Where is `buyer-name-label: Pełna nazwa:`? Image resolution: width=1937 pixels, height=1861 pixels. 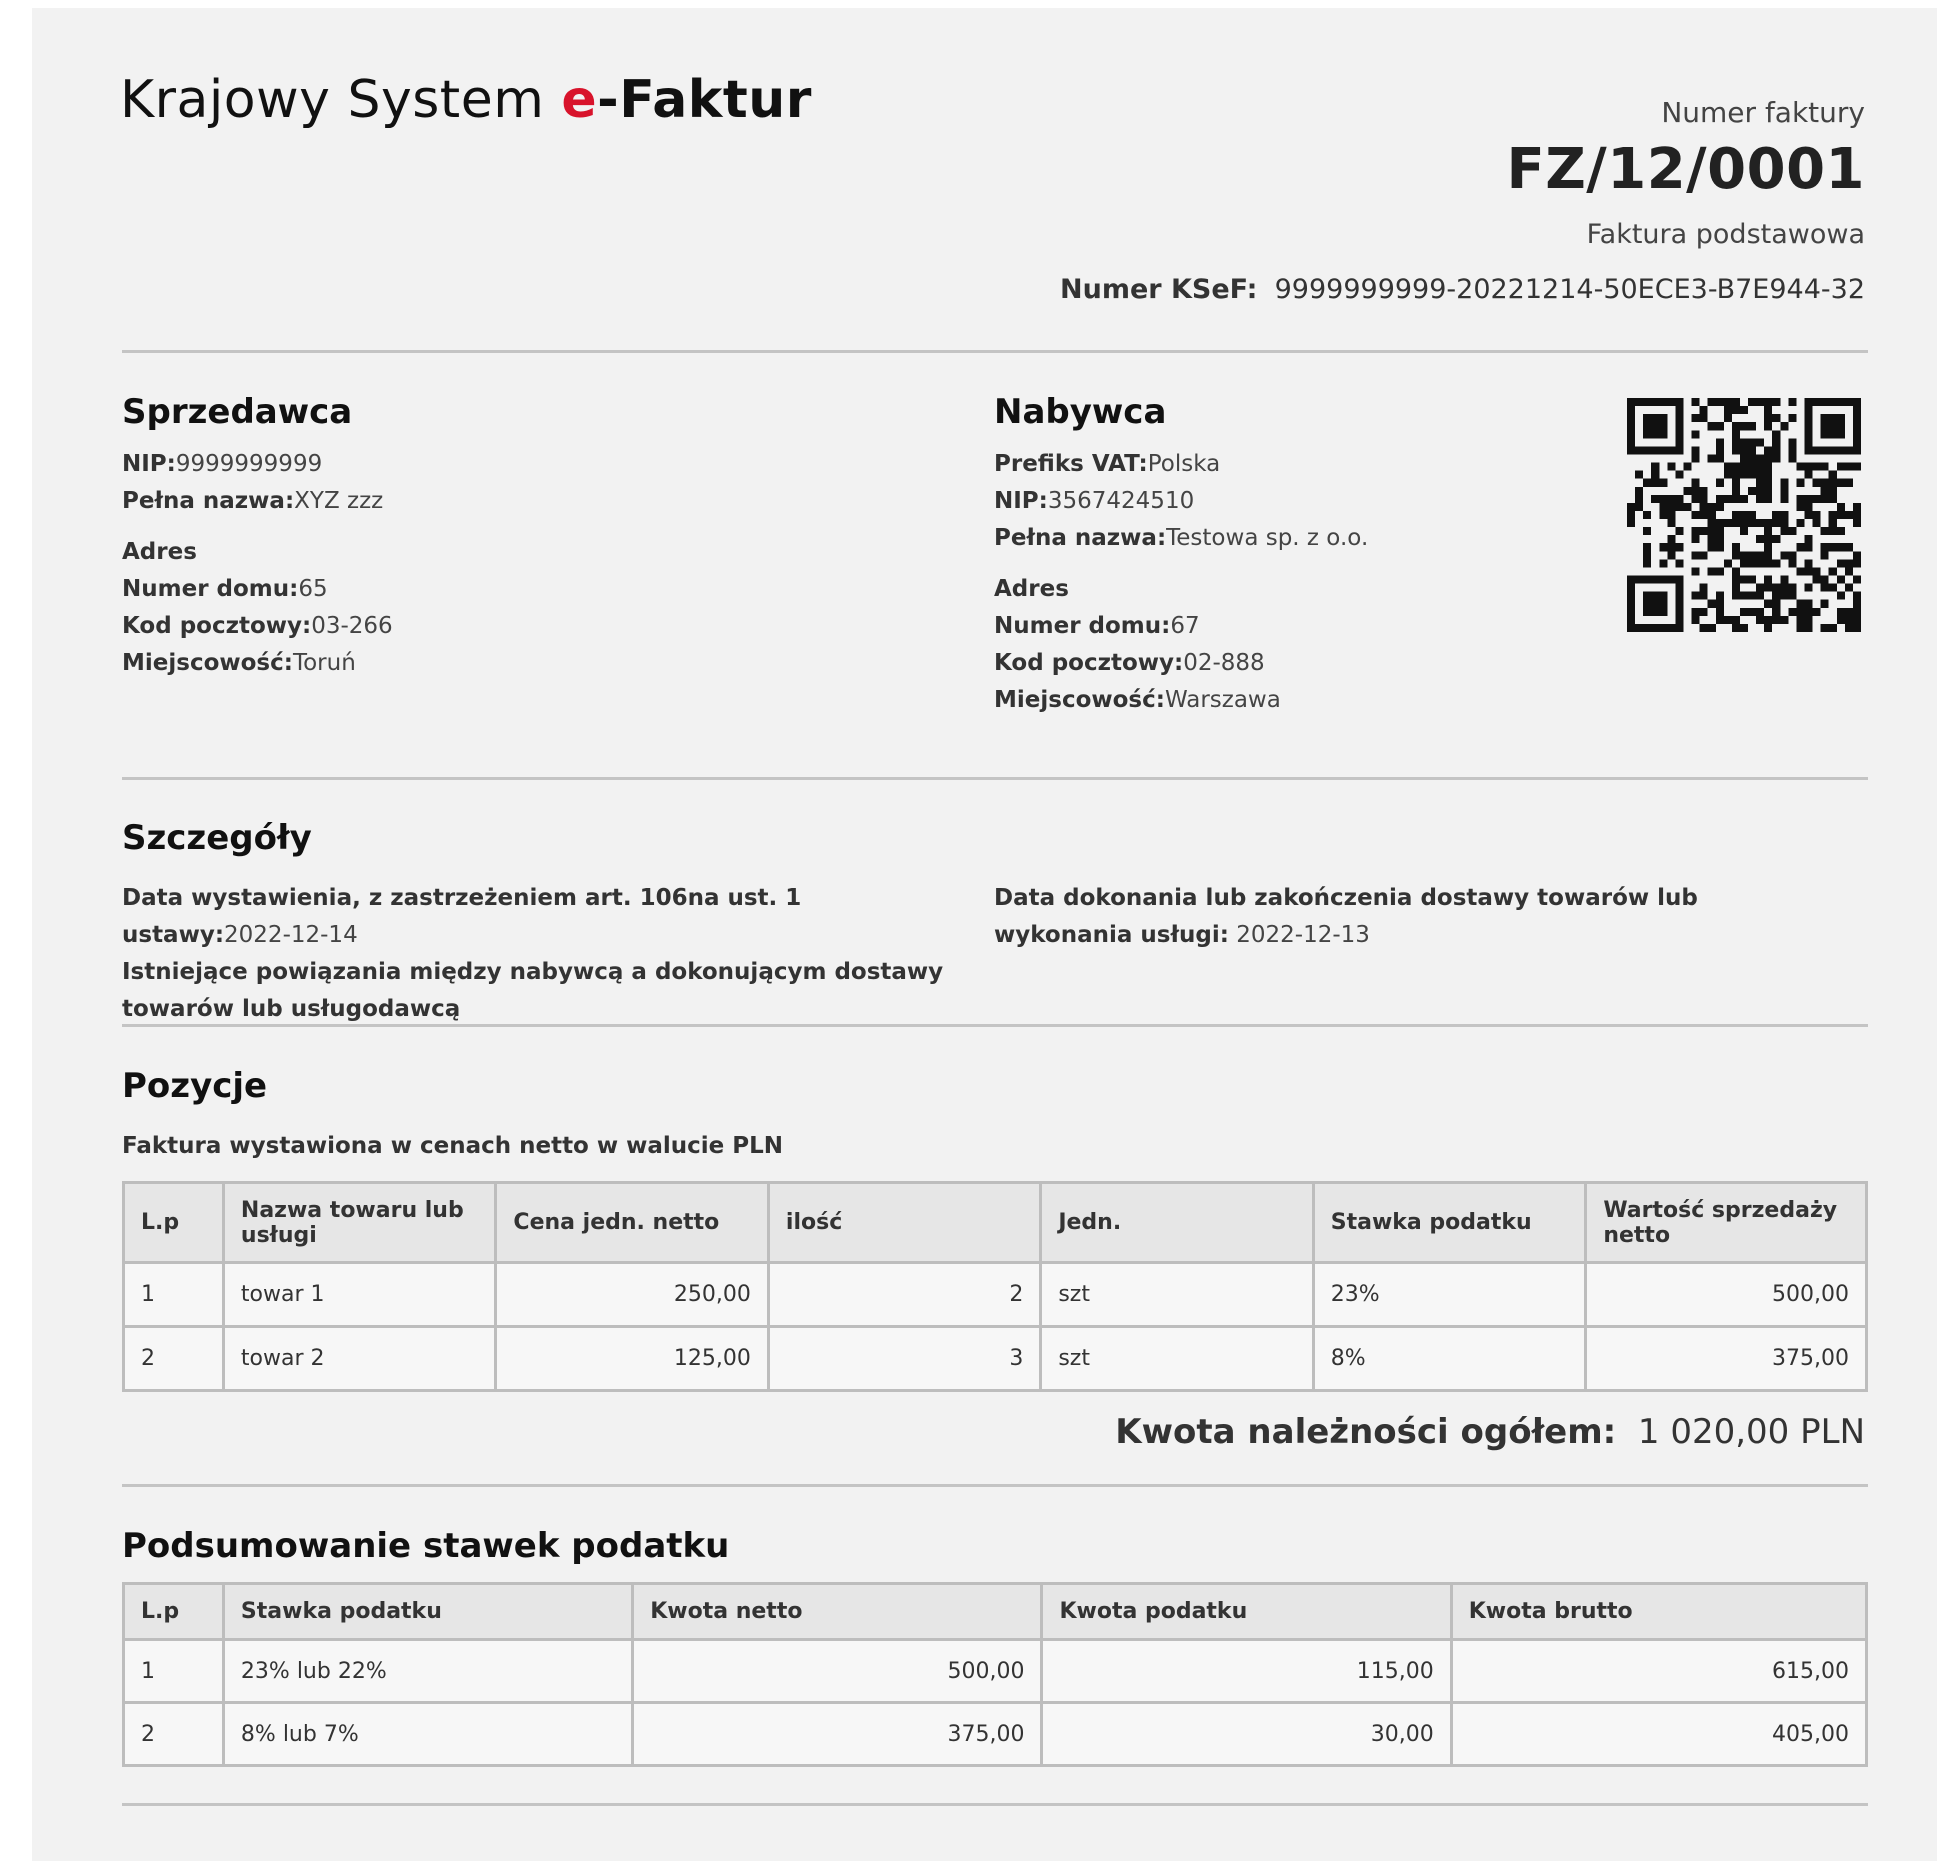 buyer-name-label: Pełna nazwa: is located at coordinates (1080, 538).